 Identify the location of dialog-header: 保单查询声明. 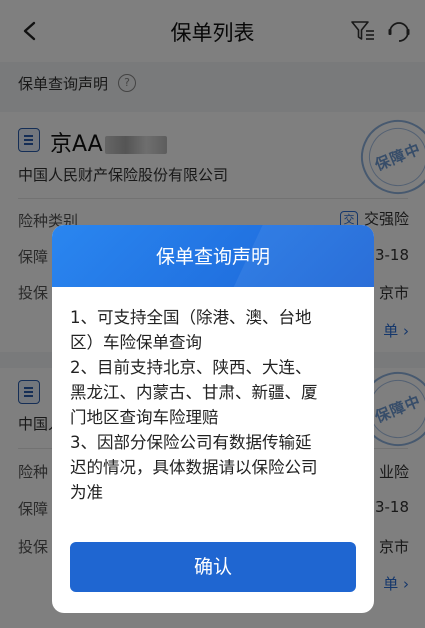
(213, 256).